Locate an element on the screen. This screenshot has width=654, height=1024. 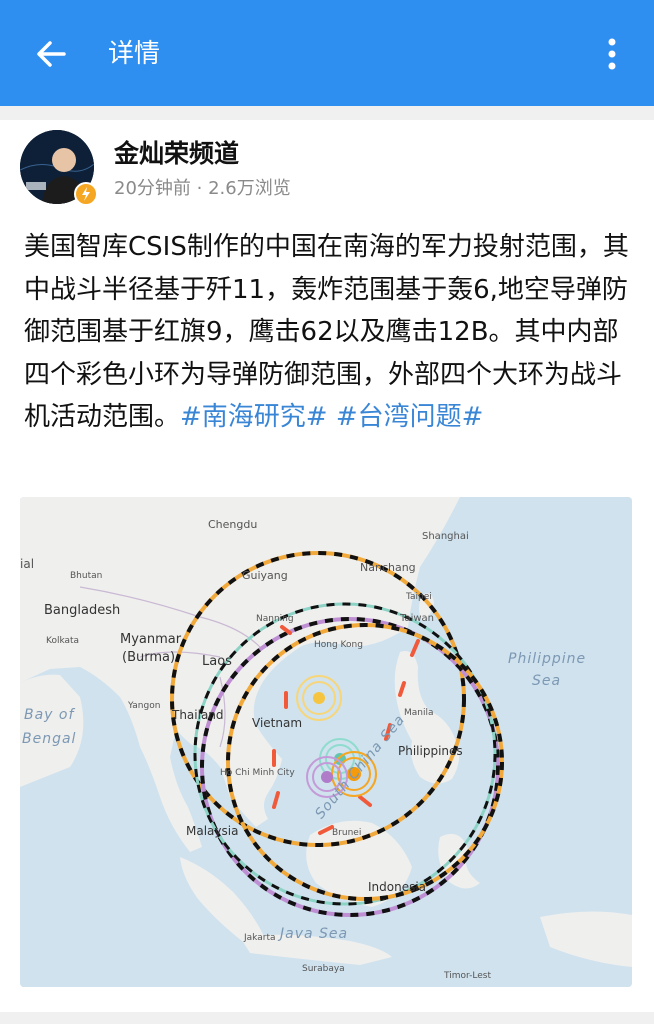
map-label: (Burma) is located at coordinates (148, 657).